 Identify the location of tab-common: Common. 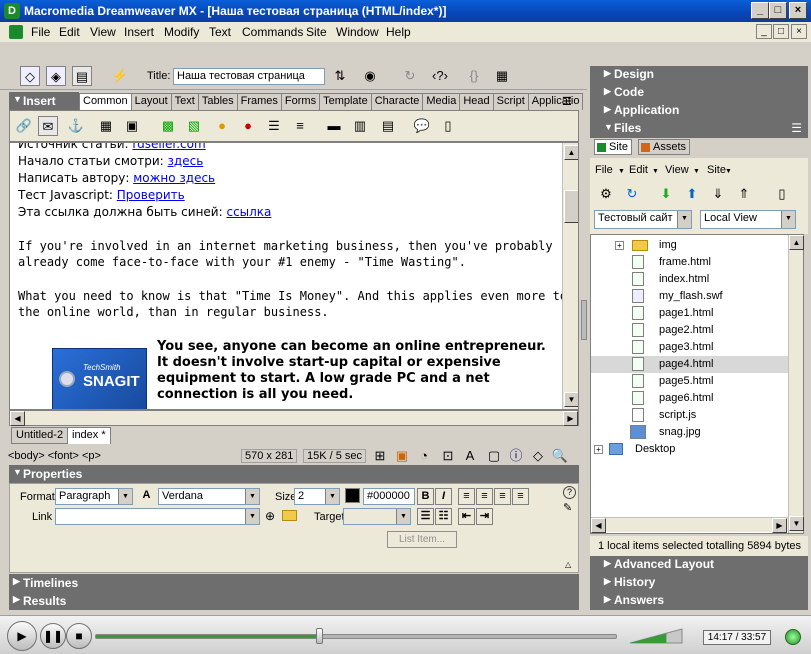
(105, 101).